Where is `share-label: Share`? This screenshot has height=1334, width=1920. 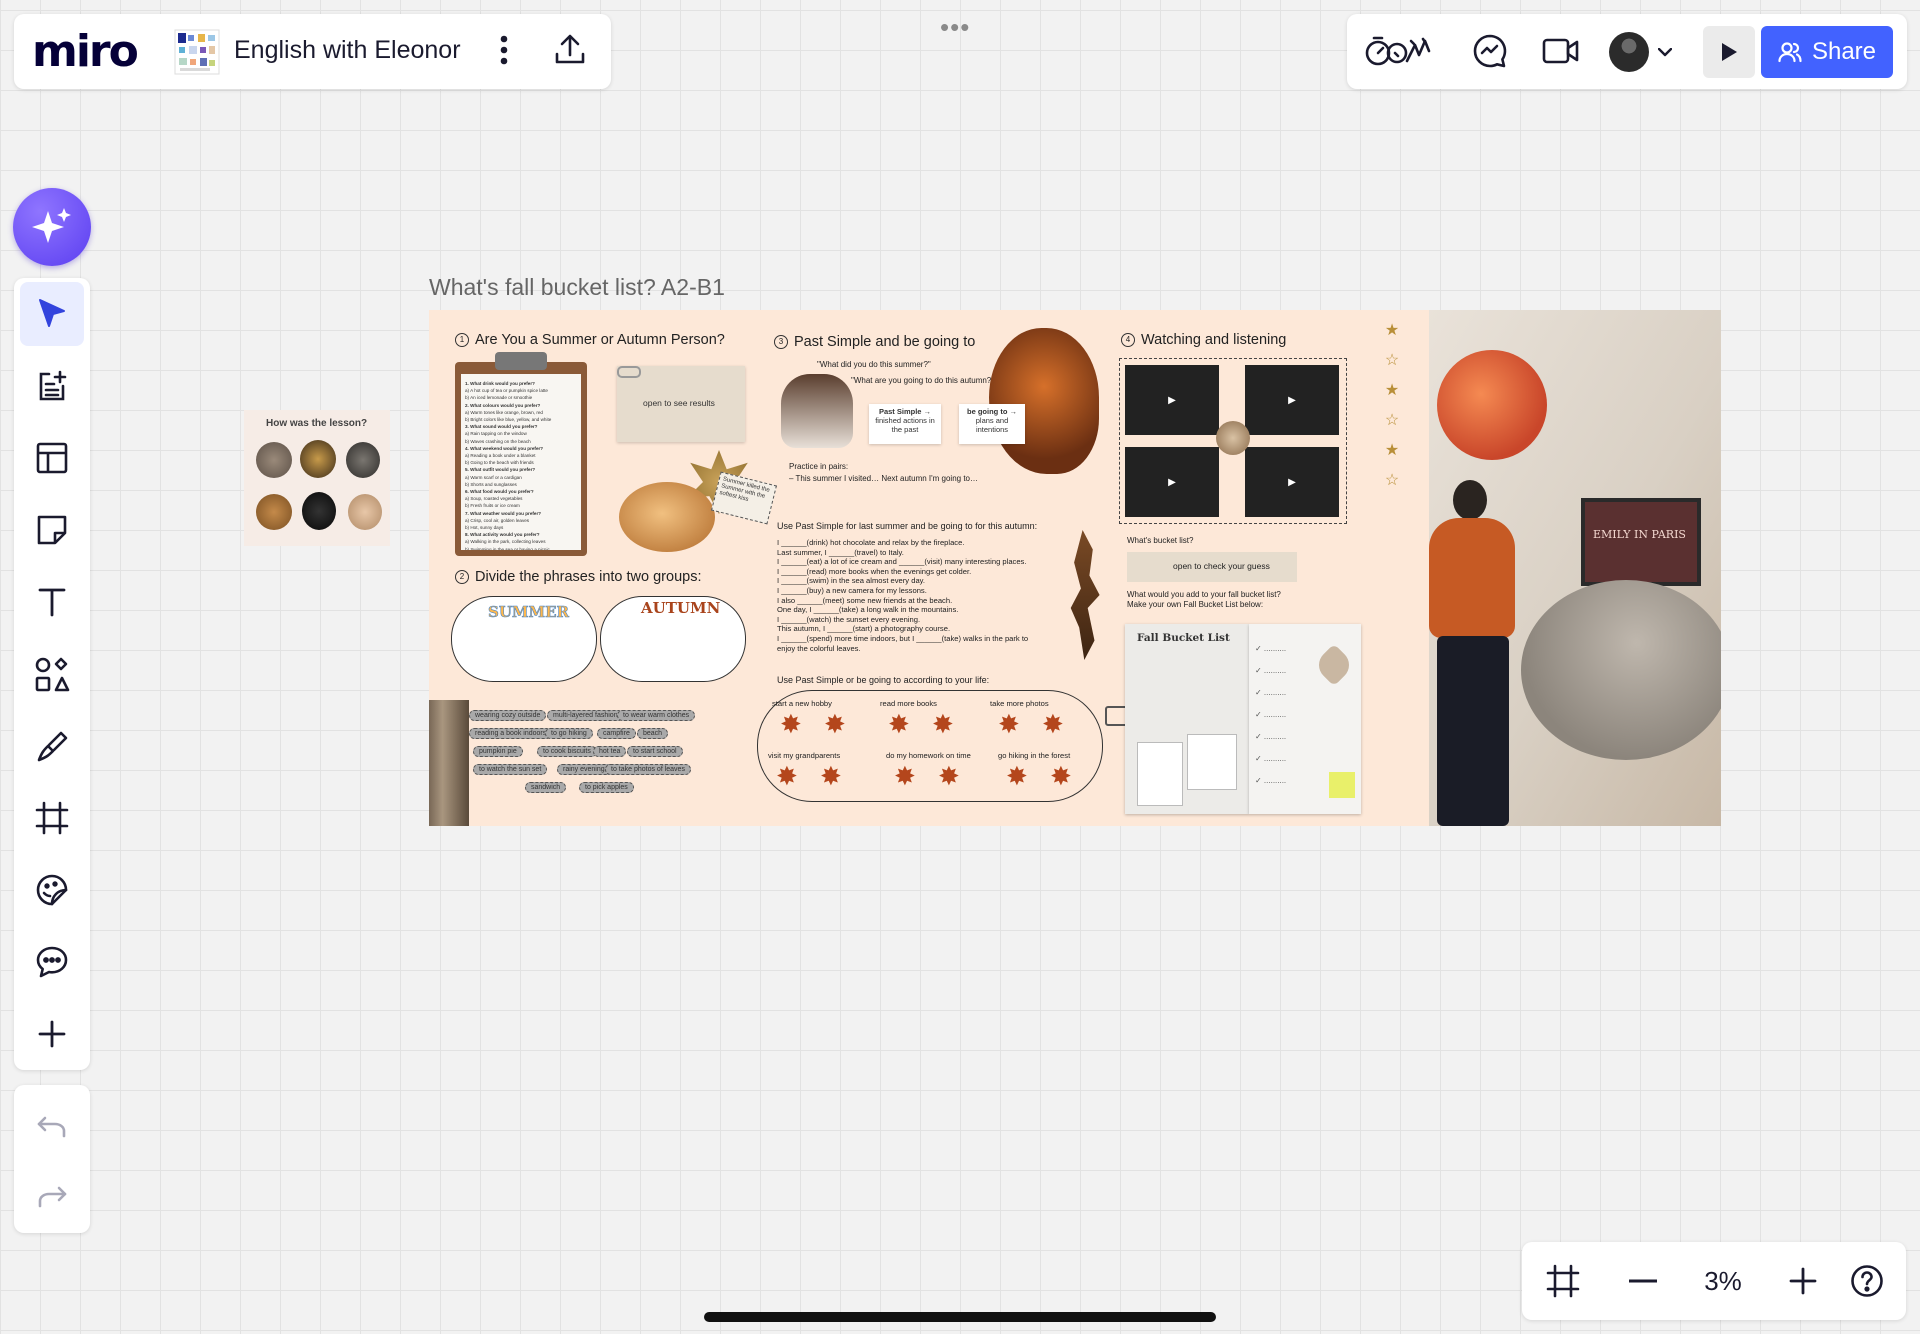 share-label: Share is located at coordinates (1844, 51).